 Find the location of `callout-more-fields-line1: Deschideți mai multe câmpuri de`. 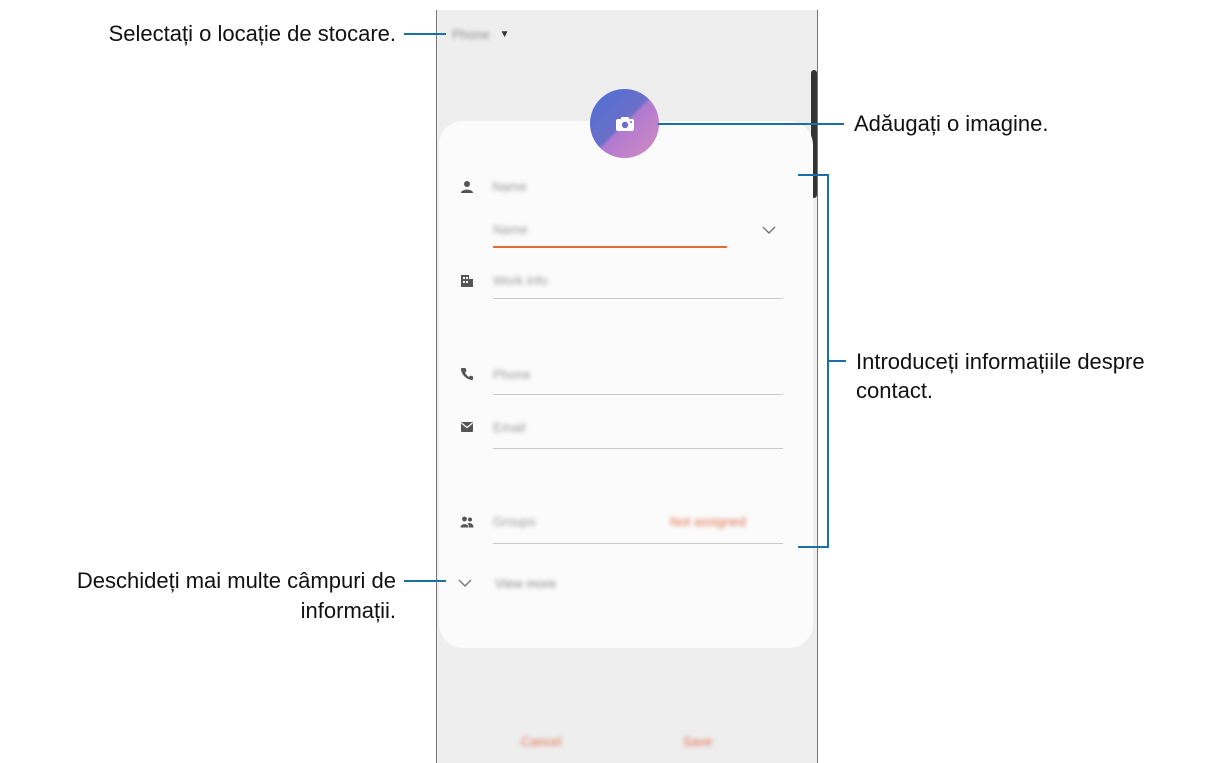

callout-more-fields-line1: Deschideți mai multe câmpuri de is located at coordinates (236, 580).